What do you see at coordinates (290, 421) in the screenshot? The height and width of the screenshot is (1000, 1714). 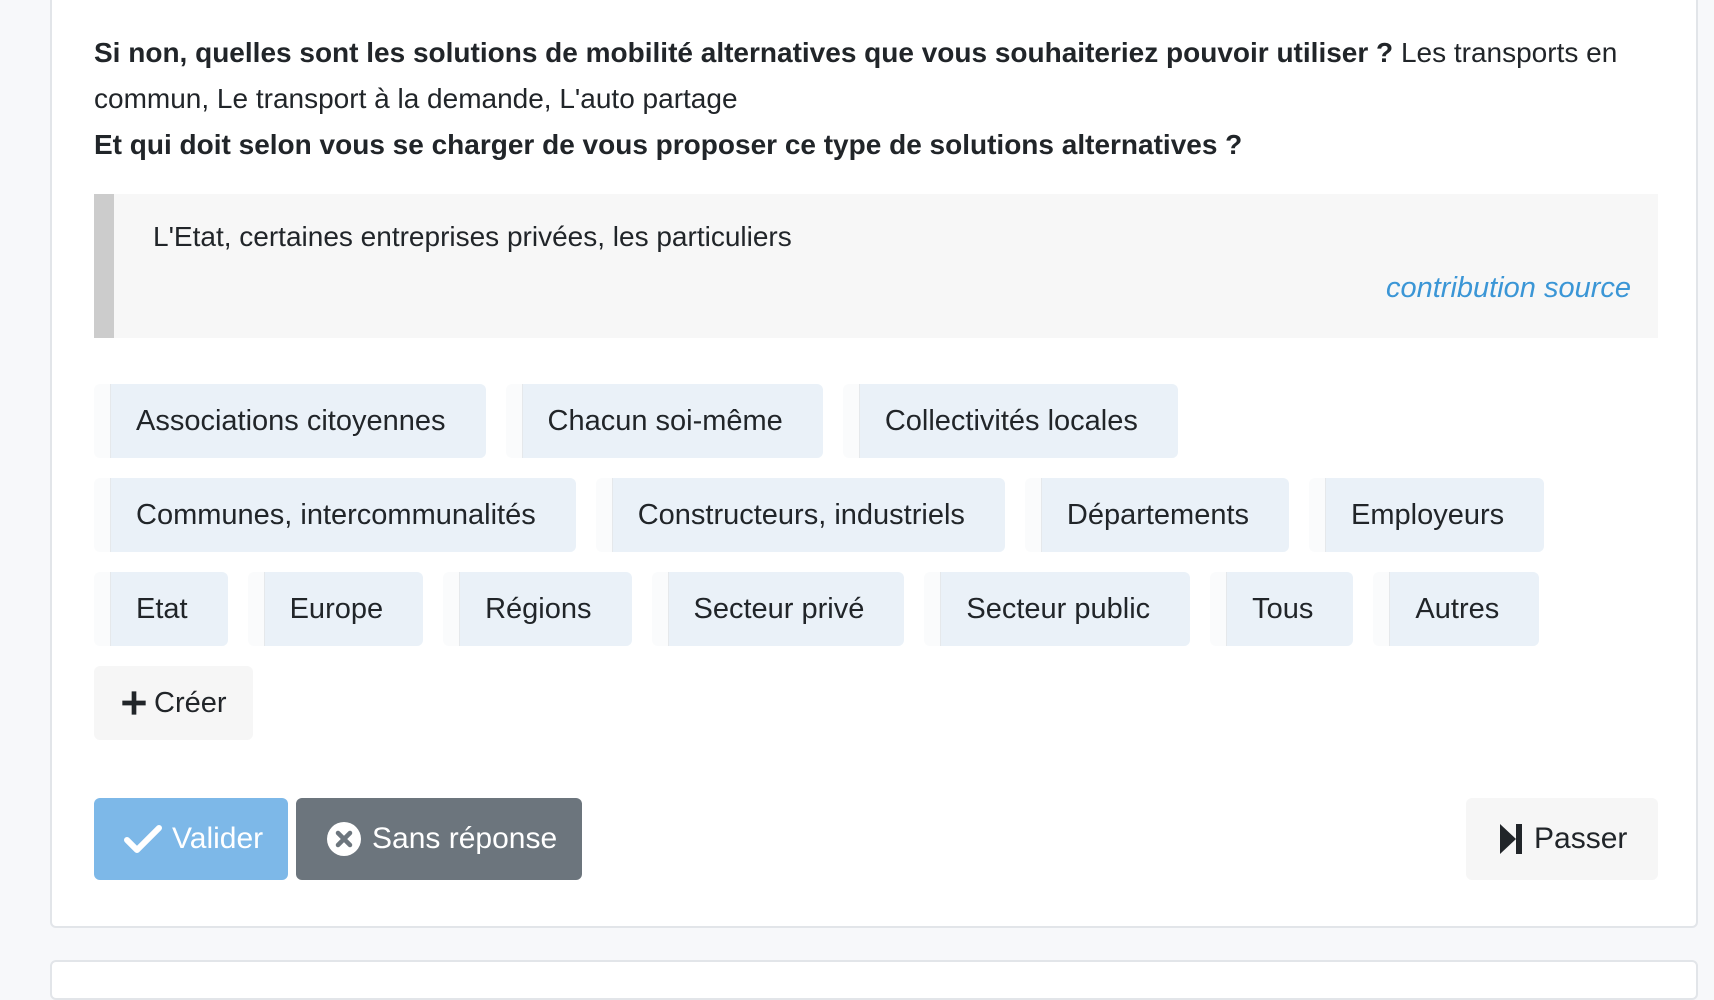 I see `tag-associations-citoyennes: Associations citoyennes` at bounding box center [290, 421].